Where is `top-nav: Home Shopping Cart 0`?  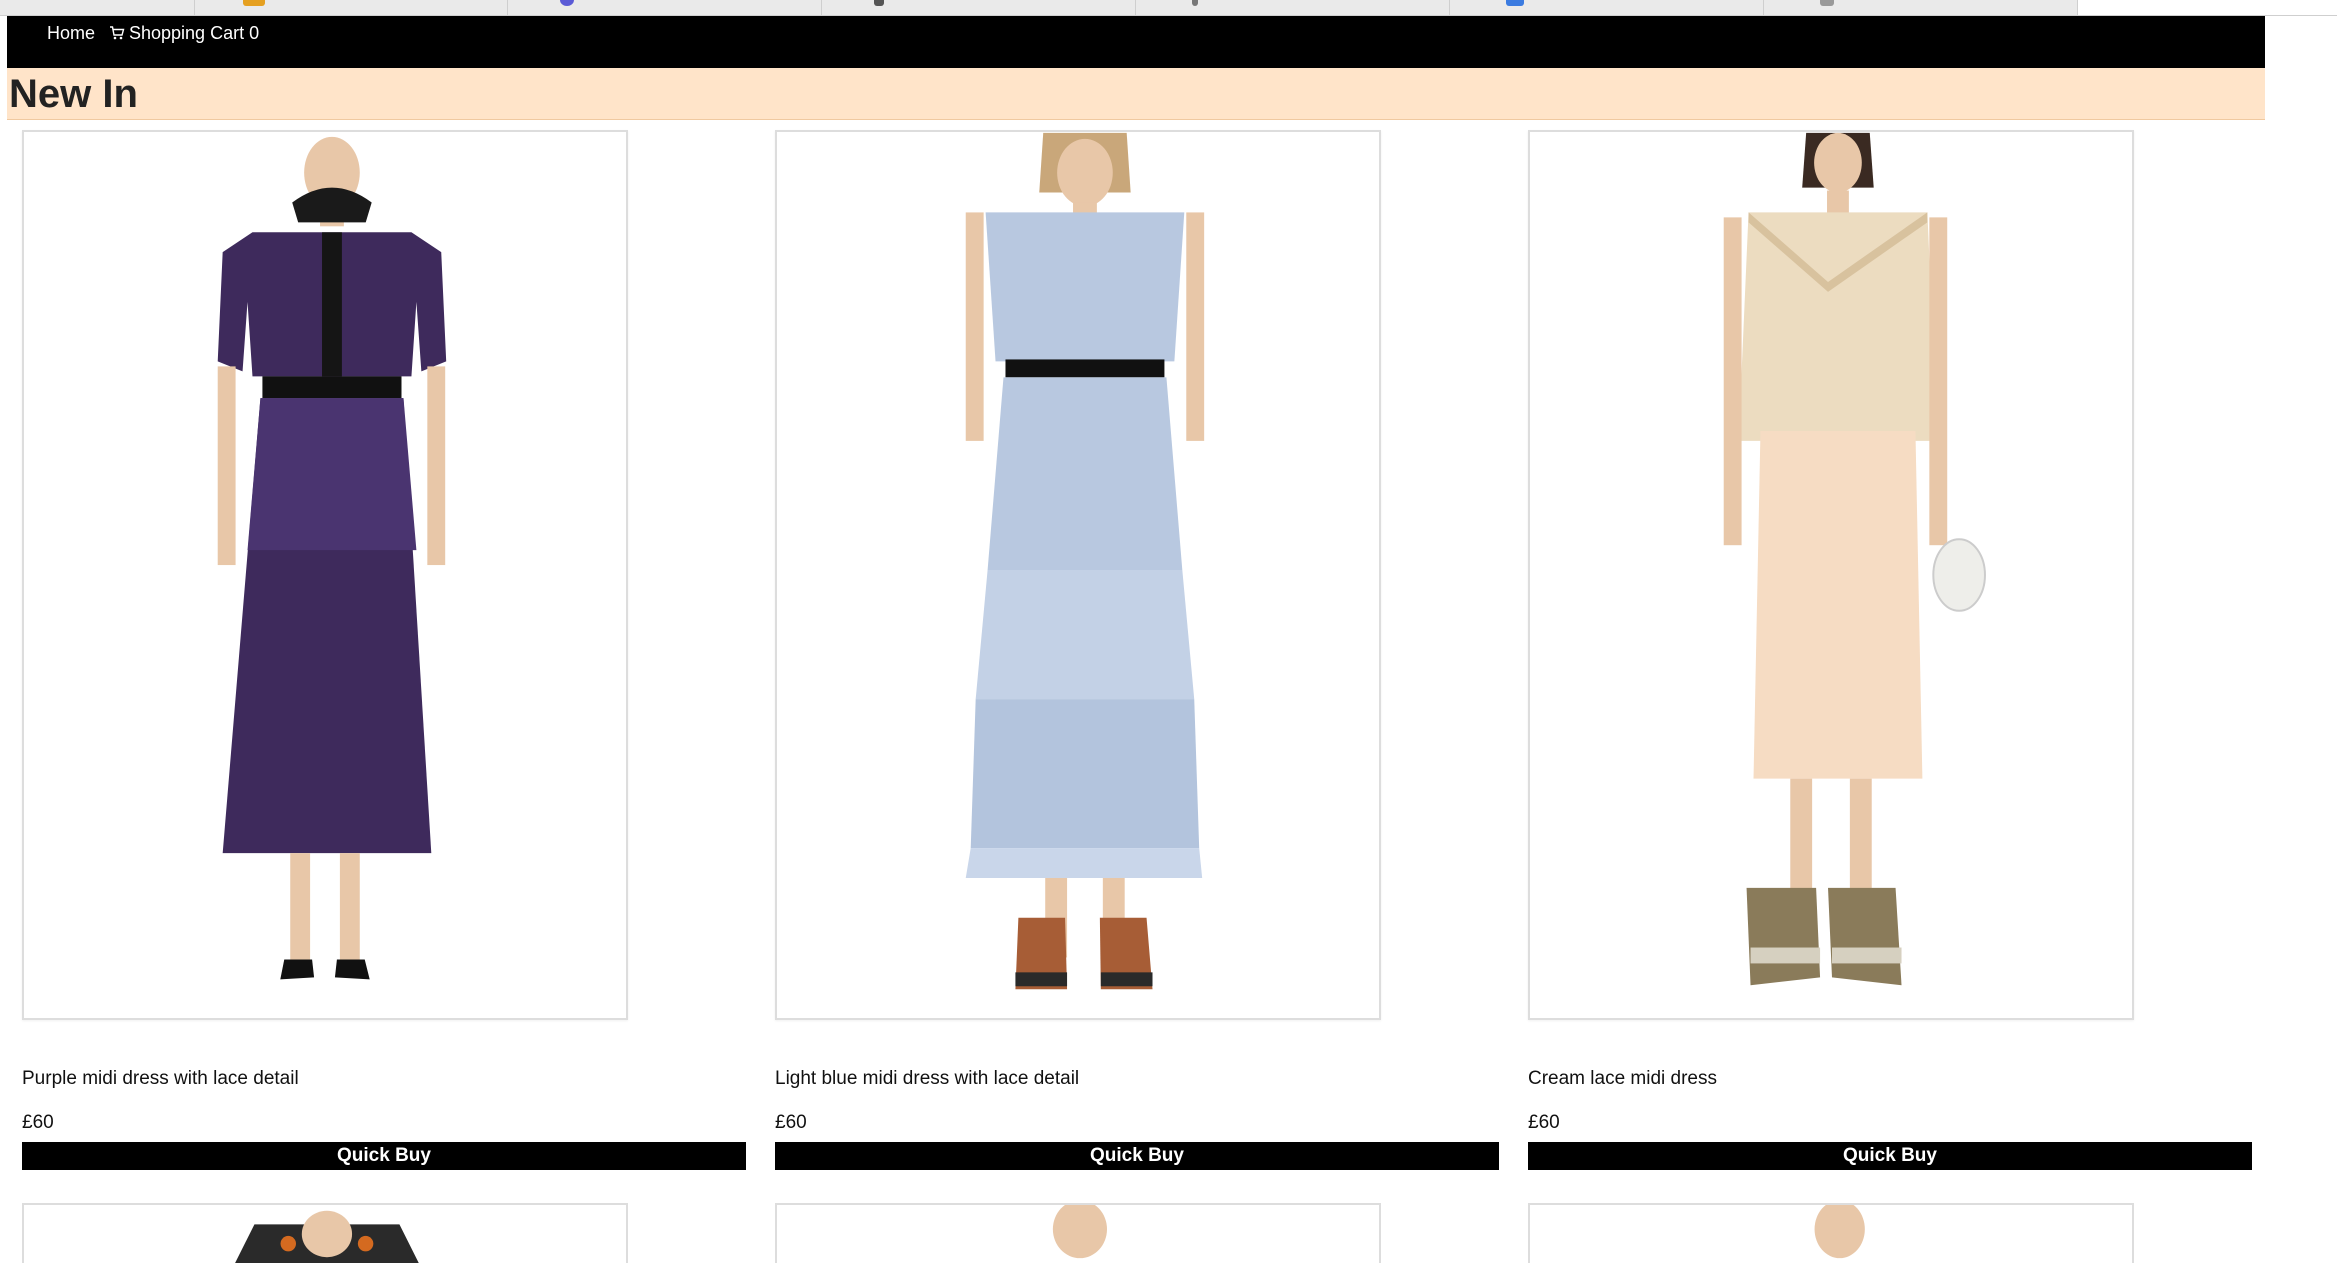 top-nav: Home Shopping Cart 0 is located at coordinates (1136, 42).